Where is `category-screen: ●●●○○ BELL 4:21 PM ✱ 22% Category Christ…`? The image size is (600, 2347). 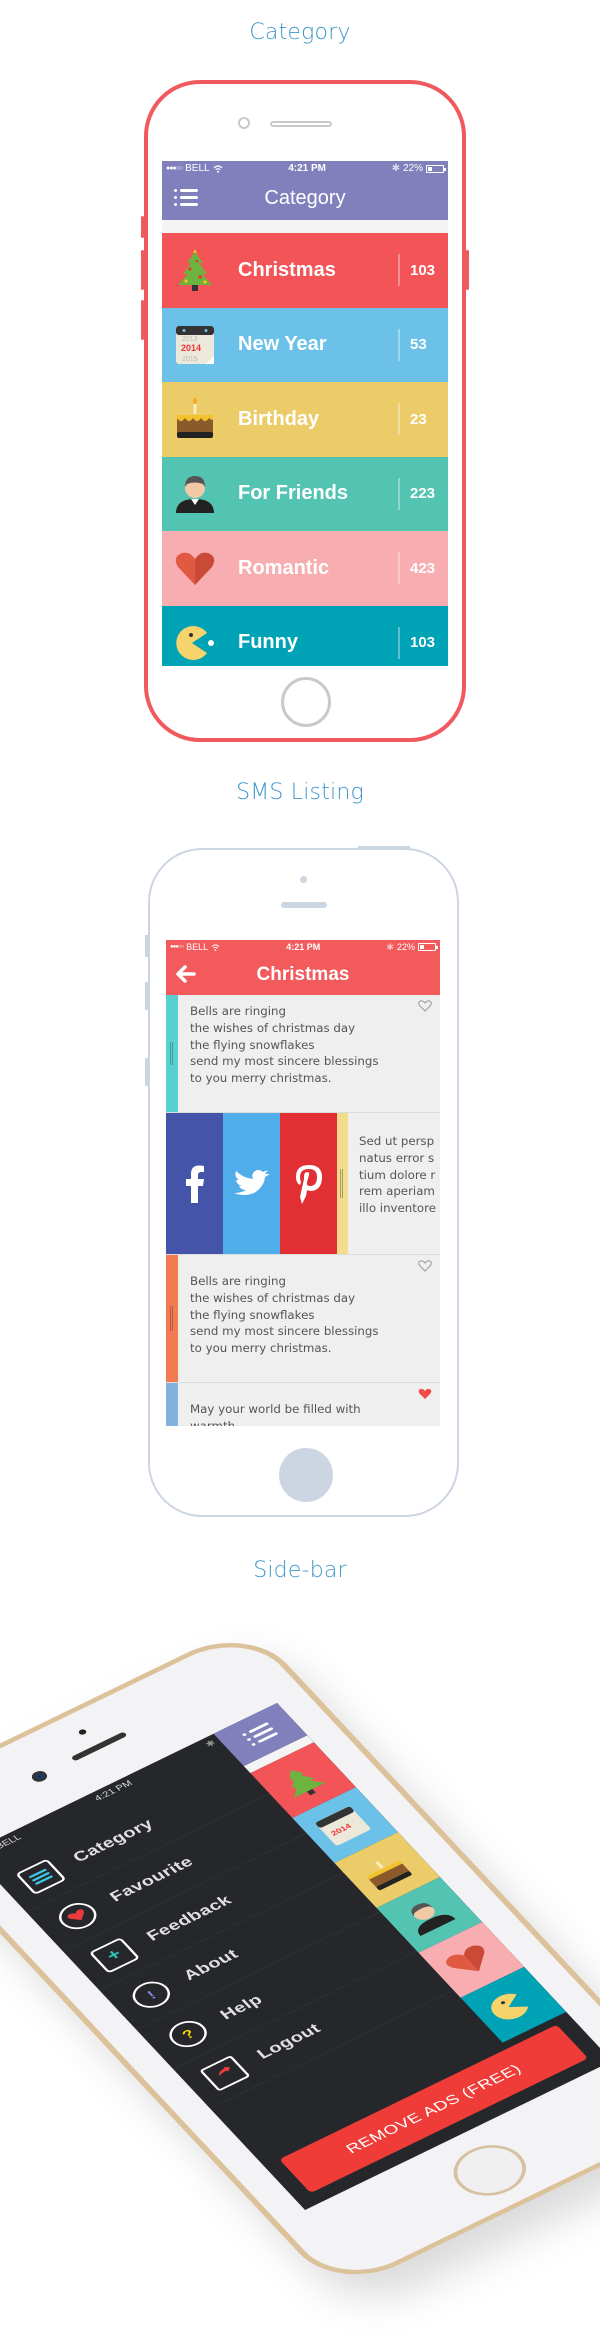 category-screen: ●●●○○ BELL 4:21 PM ✱ 22% Category Christ… is located at coordinates (305, 413).